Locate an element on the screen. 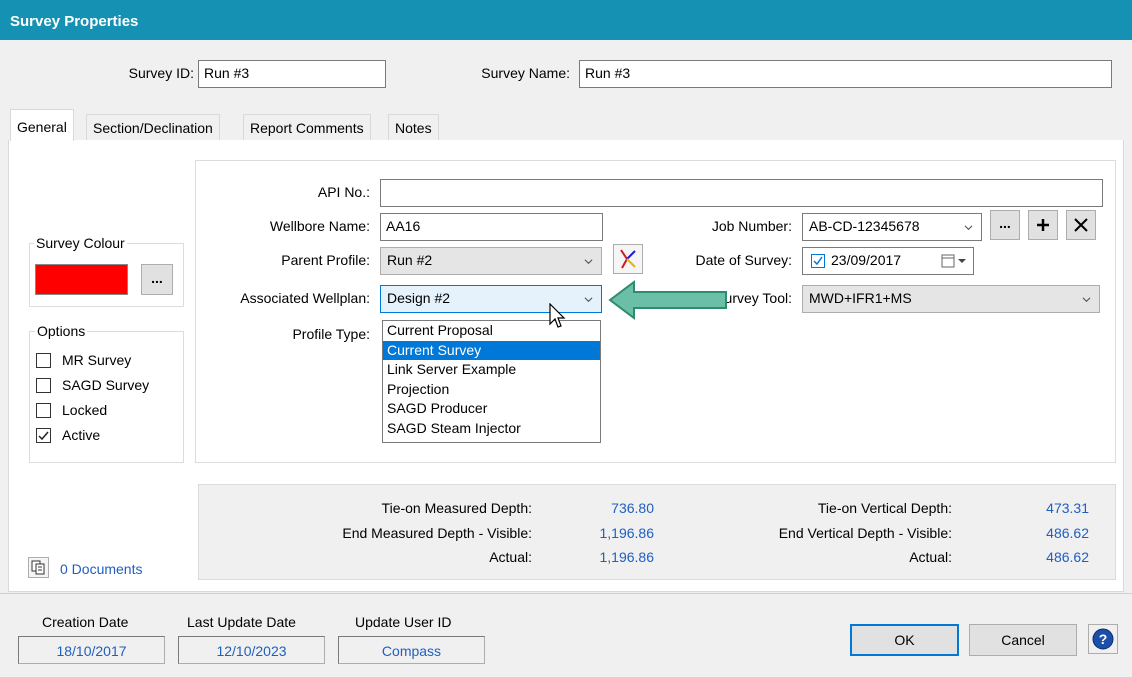 The width and height of the screenshot is (1132, 677). active-checkbox is located at coordinates (43, 435).